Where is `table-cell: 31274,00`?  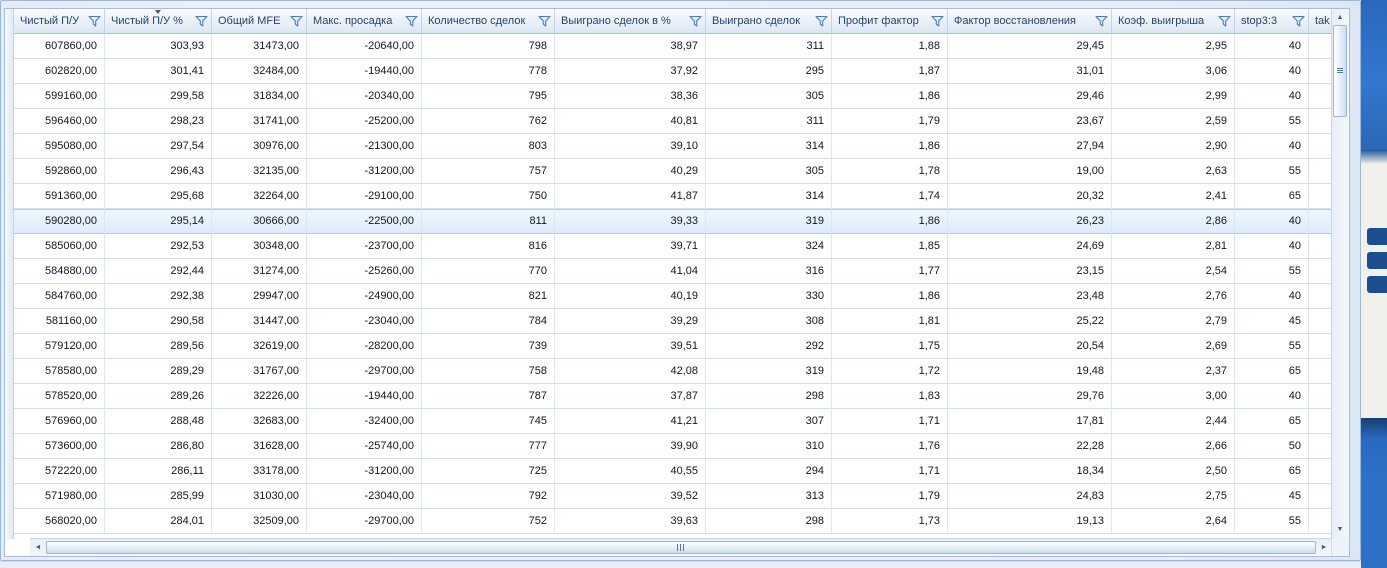 table-cell: 31274,00 is located at coordinates (259, 271).